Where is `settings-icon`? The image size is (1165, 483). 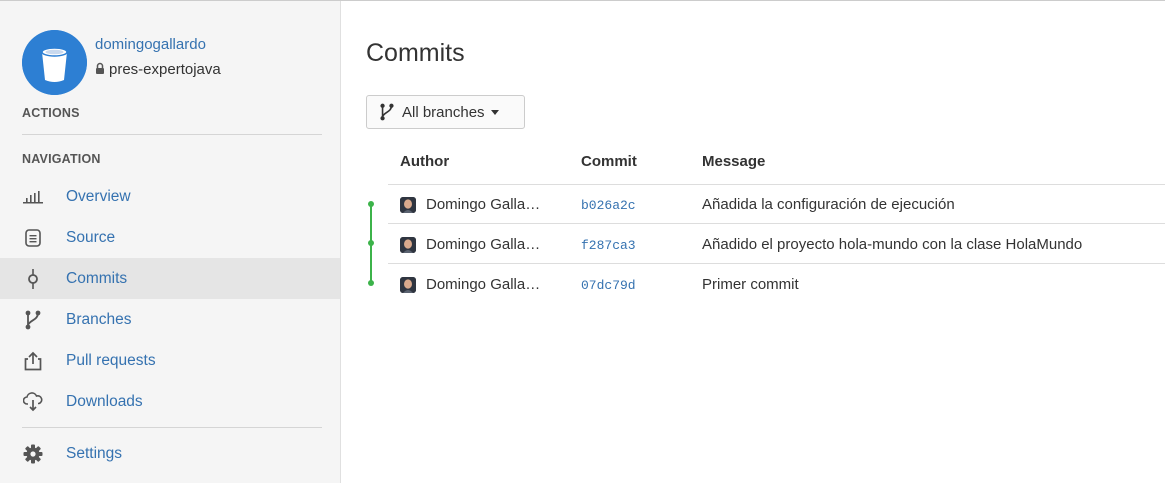 settings-icon is located at coordinates (33, 454).